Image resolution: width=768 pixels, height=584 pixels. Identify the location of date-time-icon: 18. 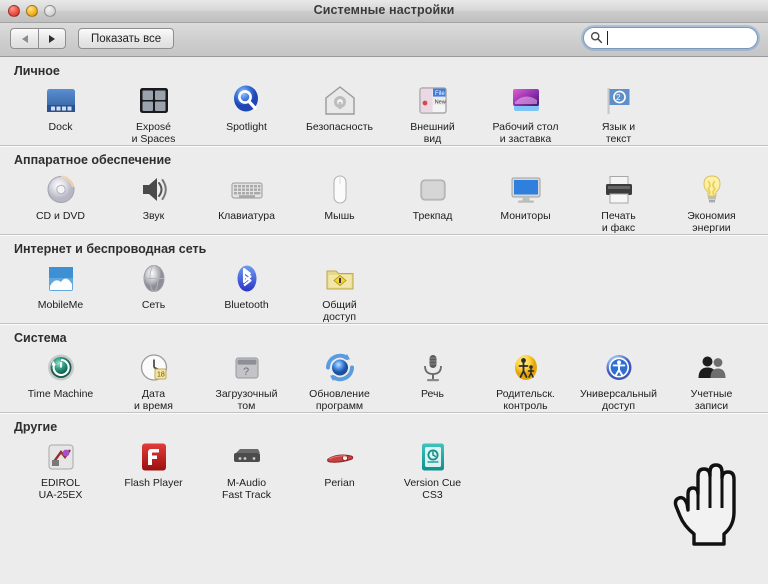
(154, 368).